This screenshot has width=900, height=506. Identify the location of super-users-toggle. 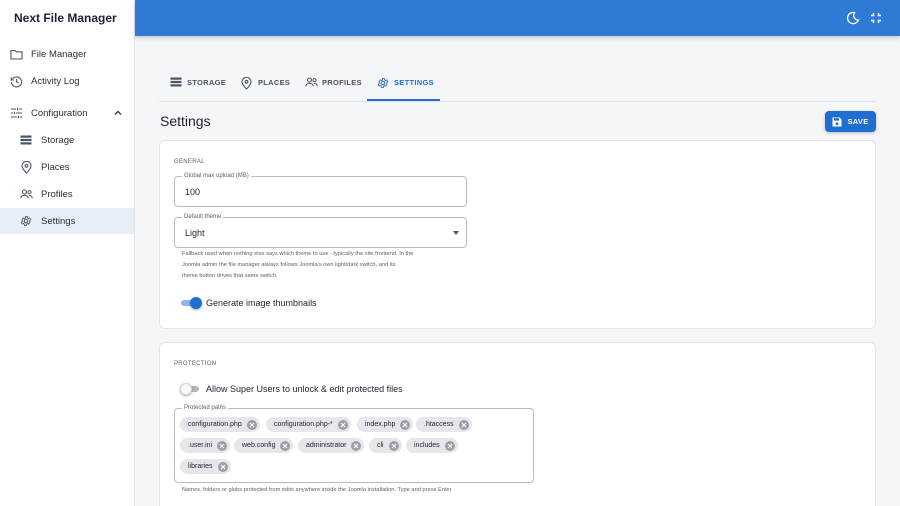
(191, 389).